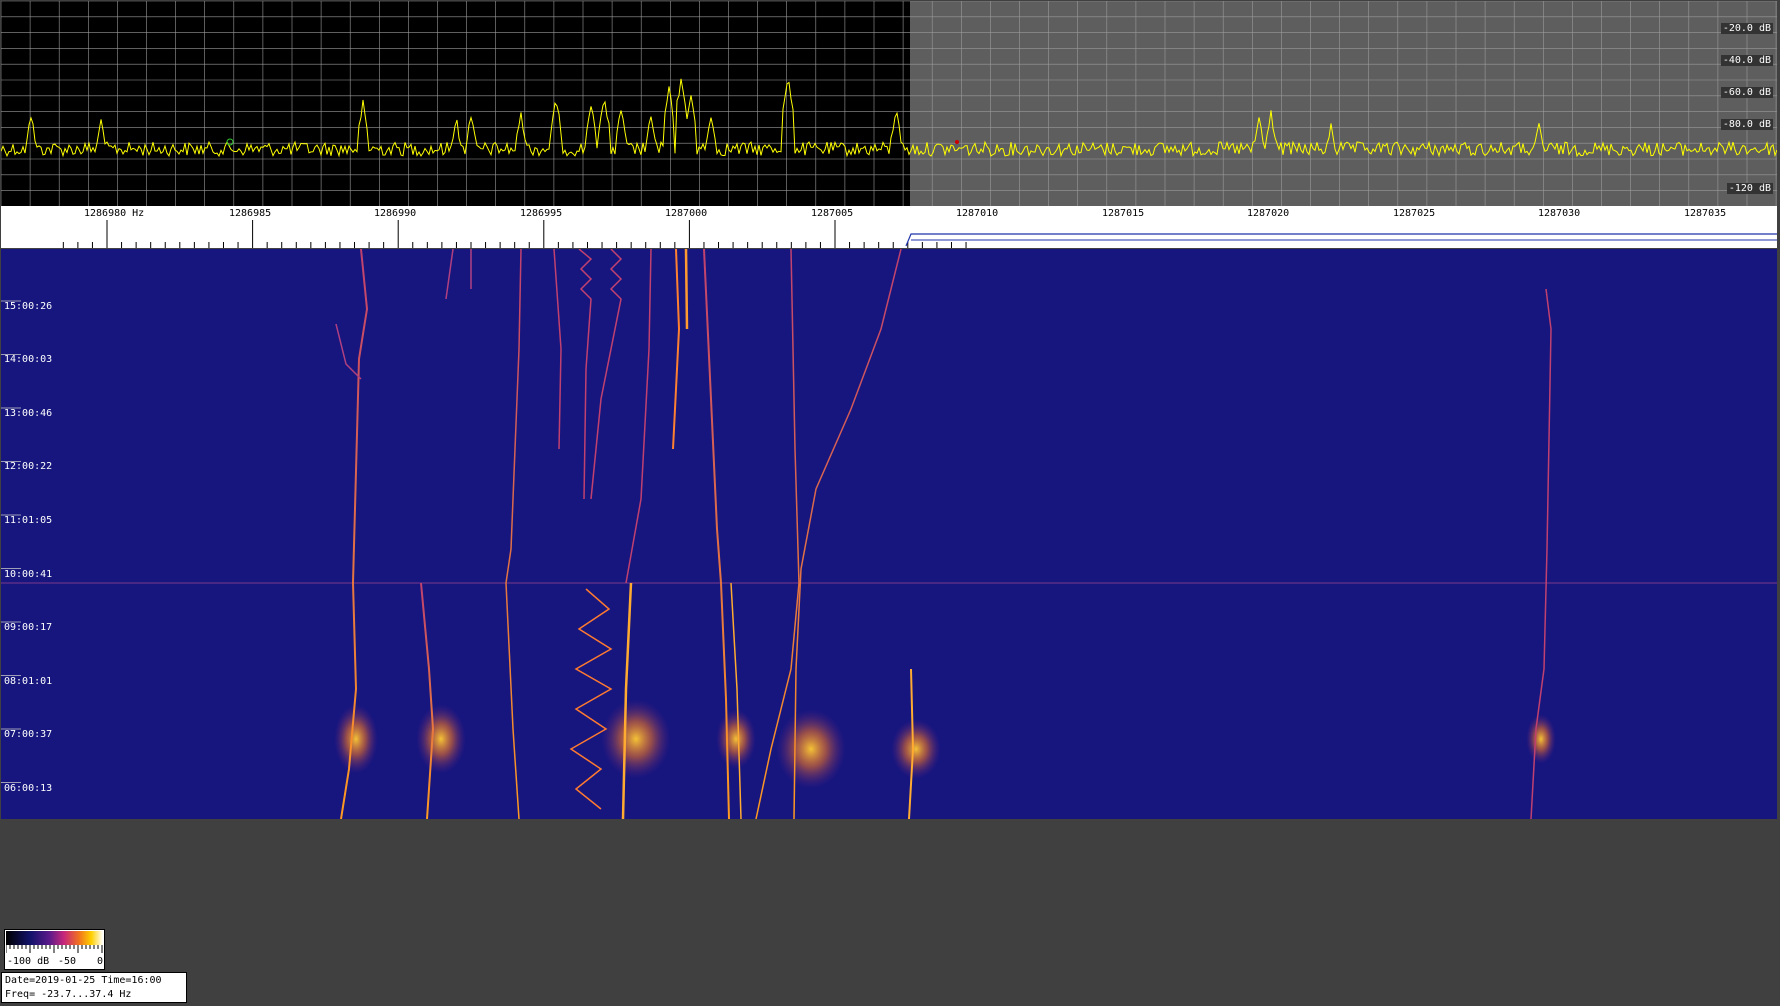 This screenshot has width=1780, height=1006. Describe the element at coordinates (1749, 188) in the screenshot. I see `db-label-minus120: -120 dB` at that location.